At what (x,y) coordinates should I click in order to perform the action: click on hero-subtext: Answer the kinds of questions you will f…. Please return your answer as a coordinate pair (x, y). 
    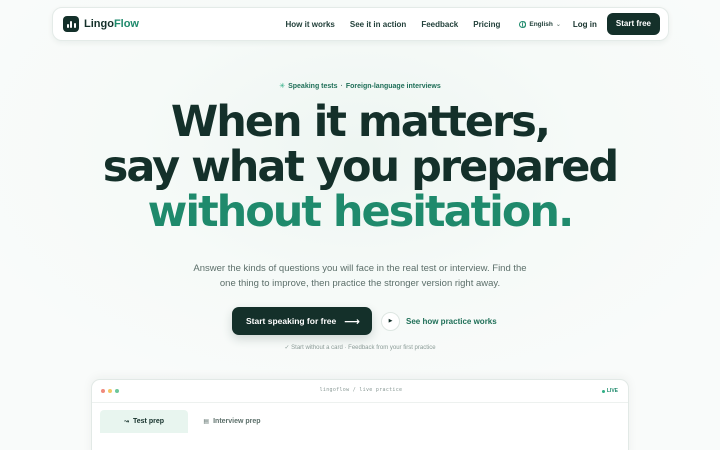
    Looking at the image, I should click on (360, 276).